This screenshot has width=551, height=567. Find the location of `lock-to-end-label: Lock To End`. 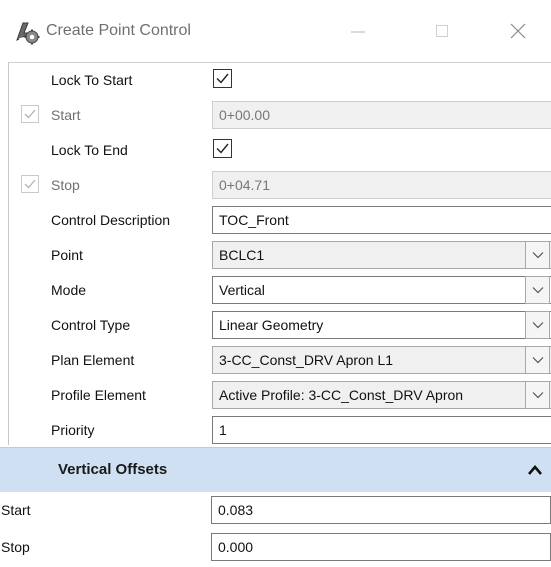

lock-to-end-label: Lock To End is located at coordinates (89, 150).